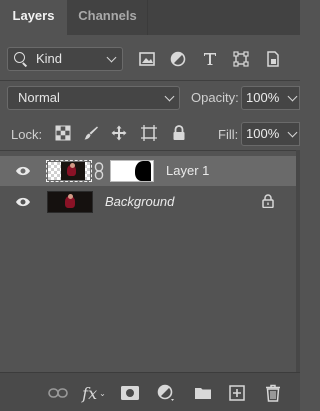 This screenshot has height=411, width=320. What do you see at coordinates (143, 171) in the screenshot?
I see `mask-shape` at bounding box center [143, 171].